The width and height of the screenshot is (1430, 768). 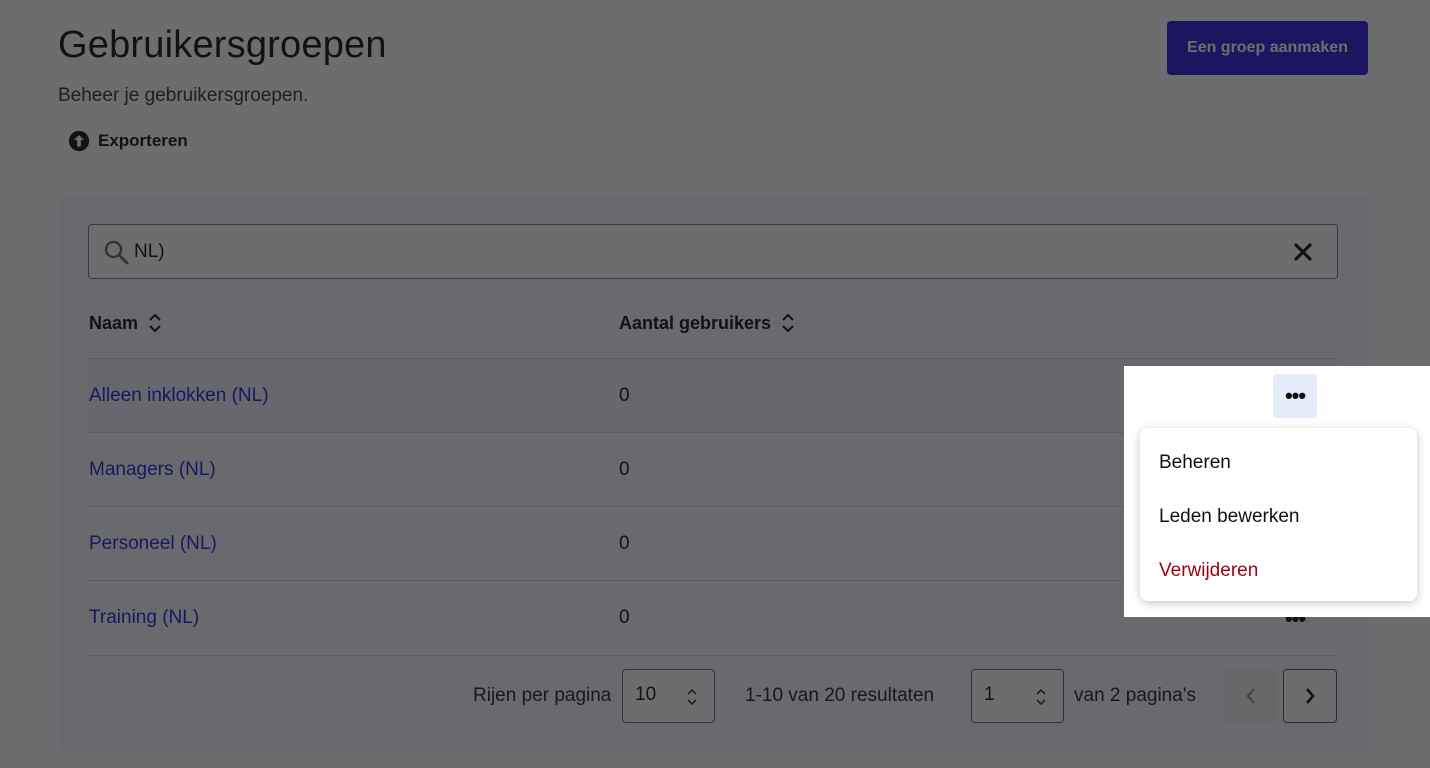 What do you see at coordinates (542, 695) in the screenshot?
I see `rows-per-page-label: Rijen per pagina` at bounding box center [542, 695].